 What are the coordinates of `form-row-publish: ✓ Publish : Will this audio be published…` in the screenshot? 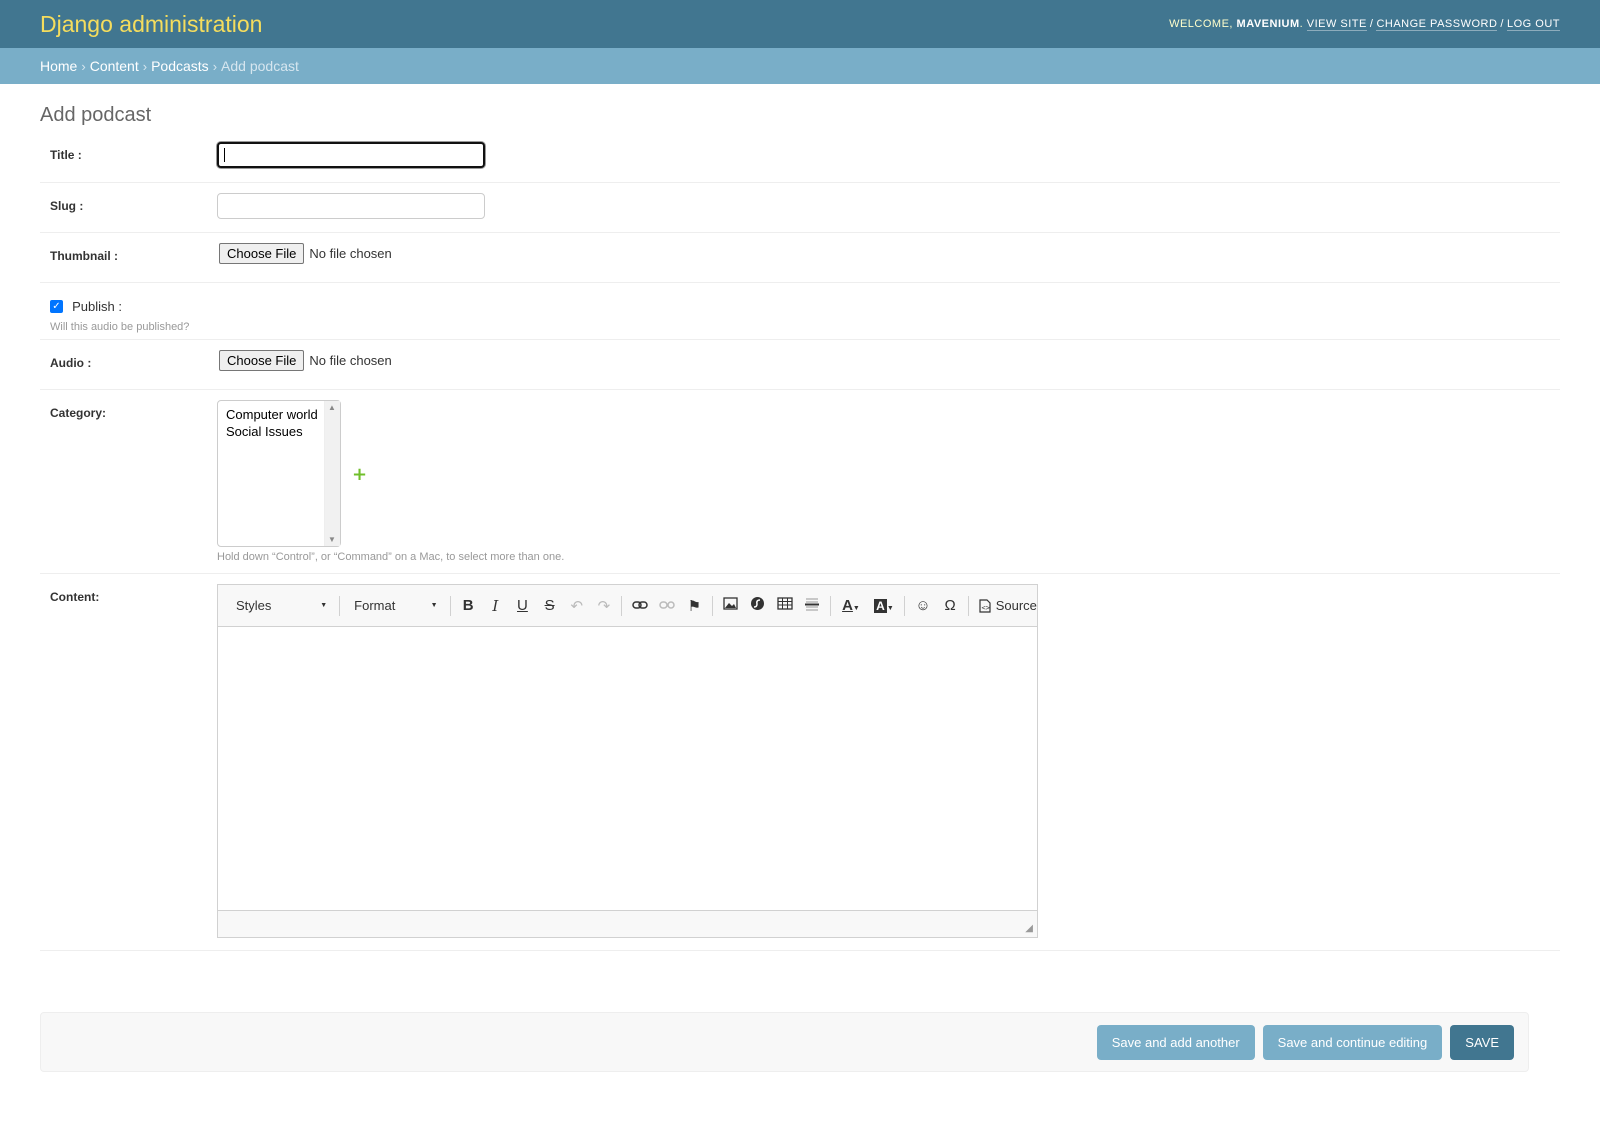 It's located at (800, 311).